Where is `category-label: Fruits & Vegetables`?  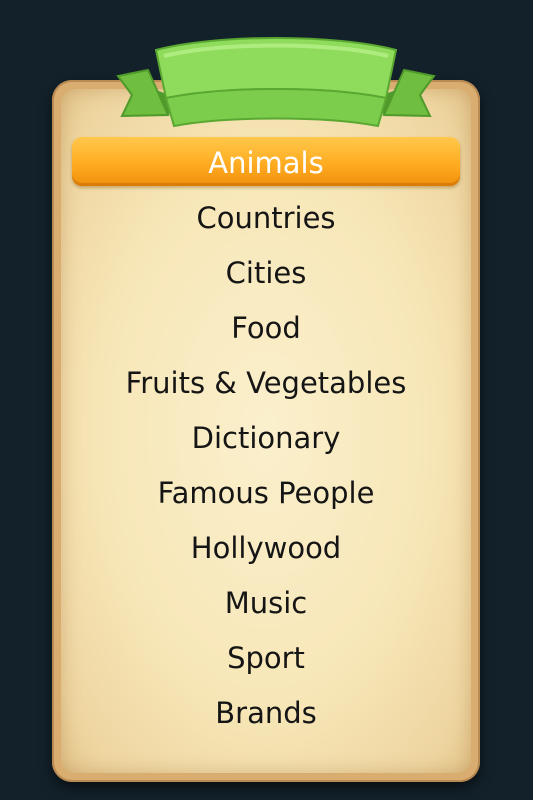 category-label: Fruits & Vegetables is located at coordinates (266, 382).